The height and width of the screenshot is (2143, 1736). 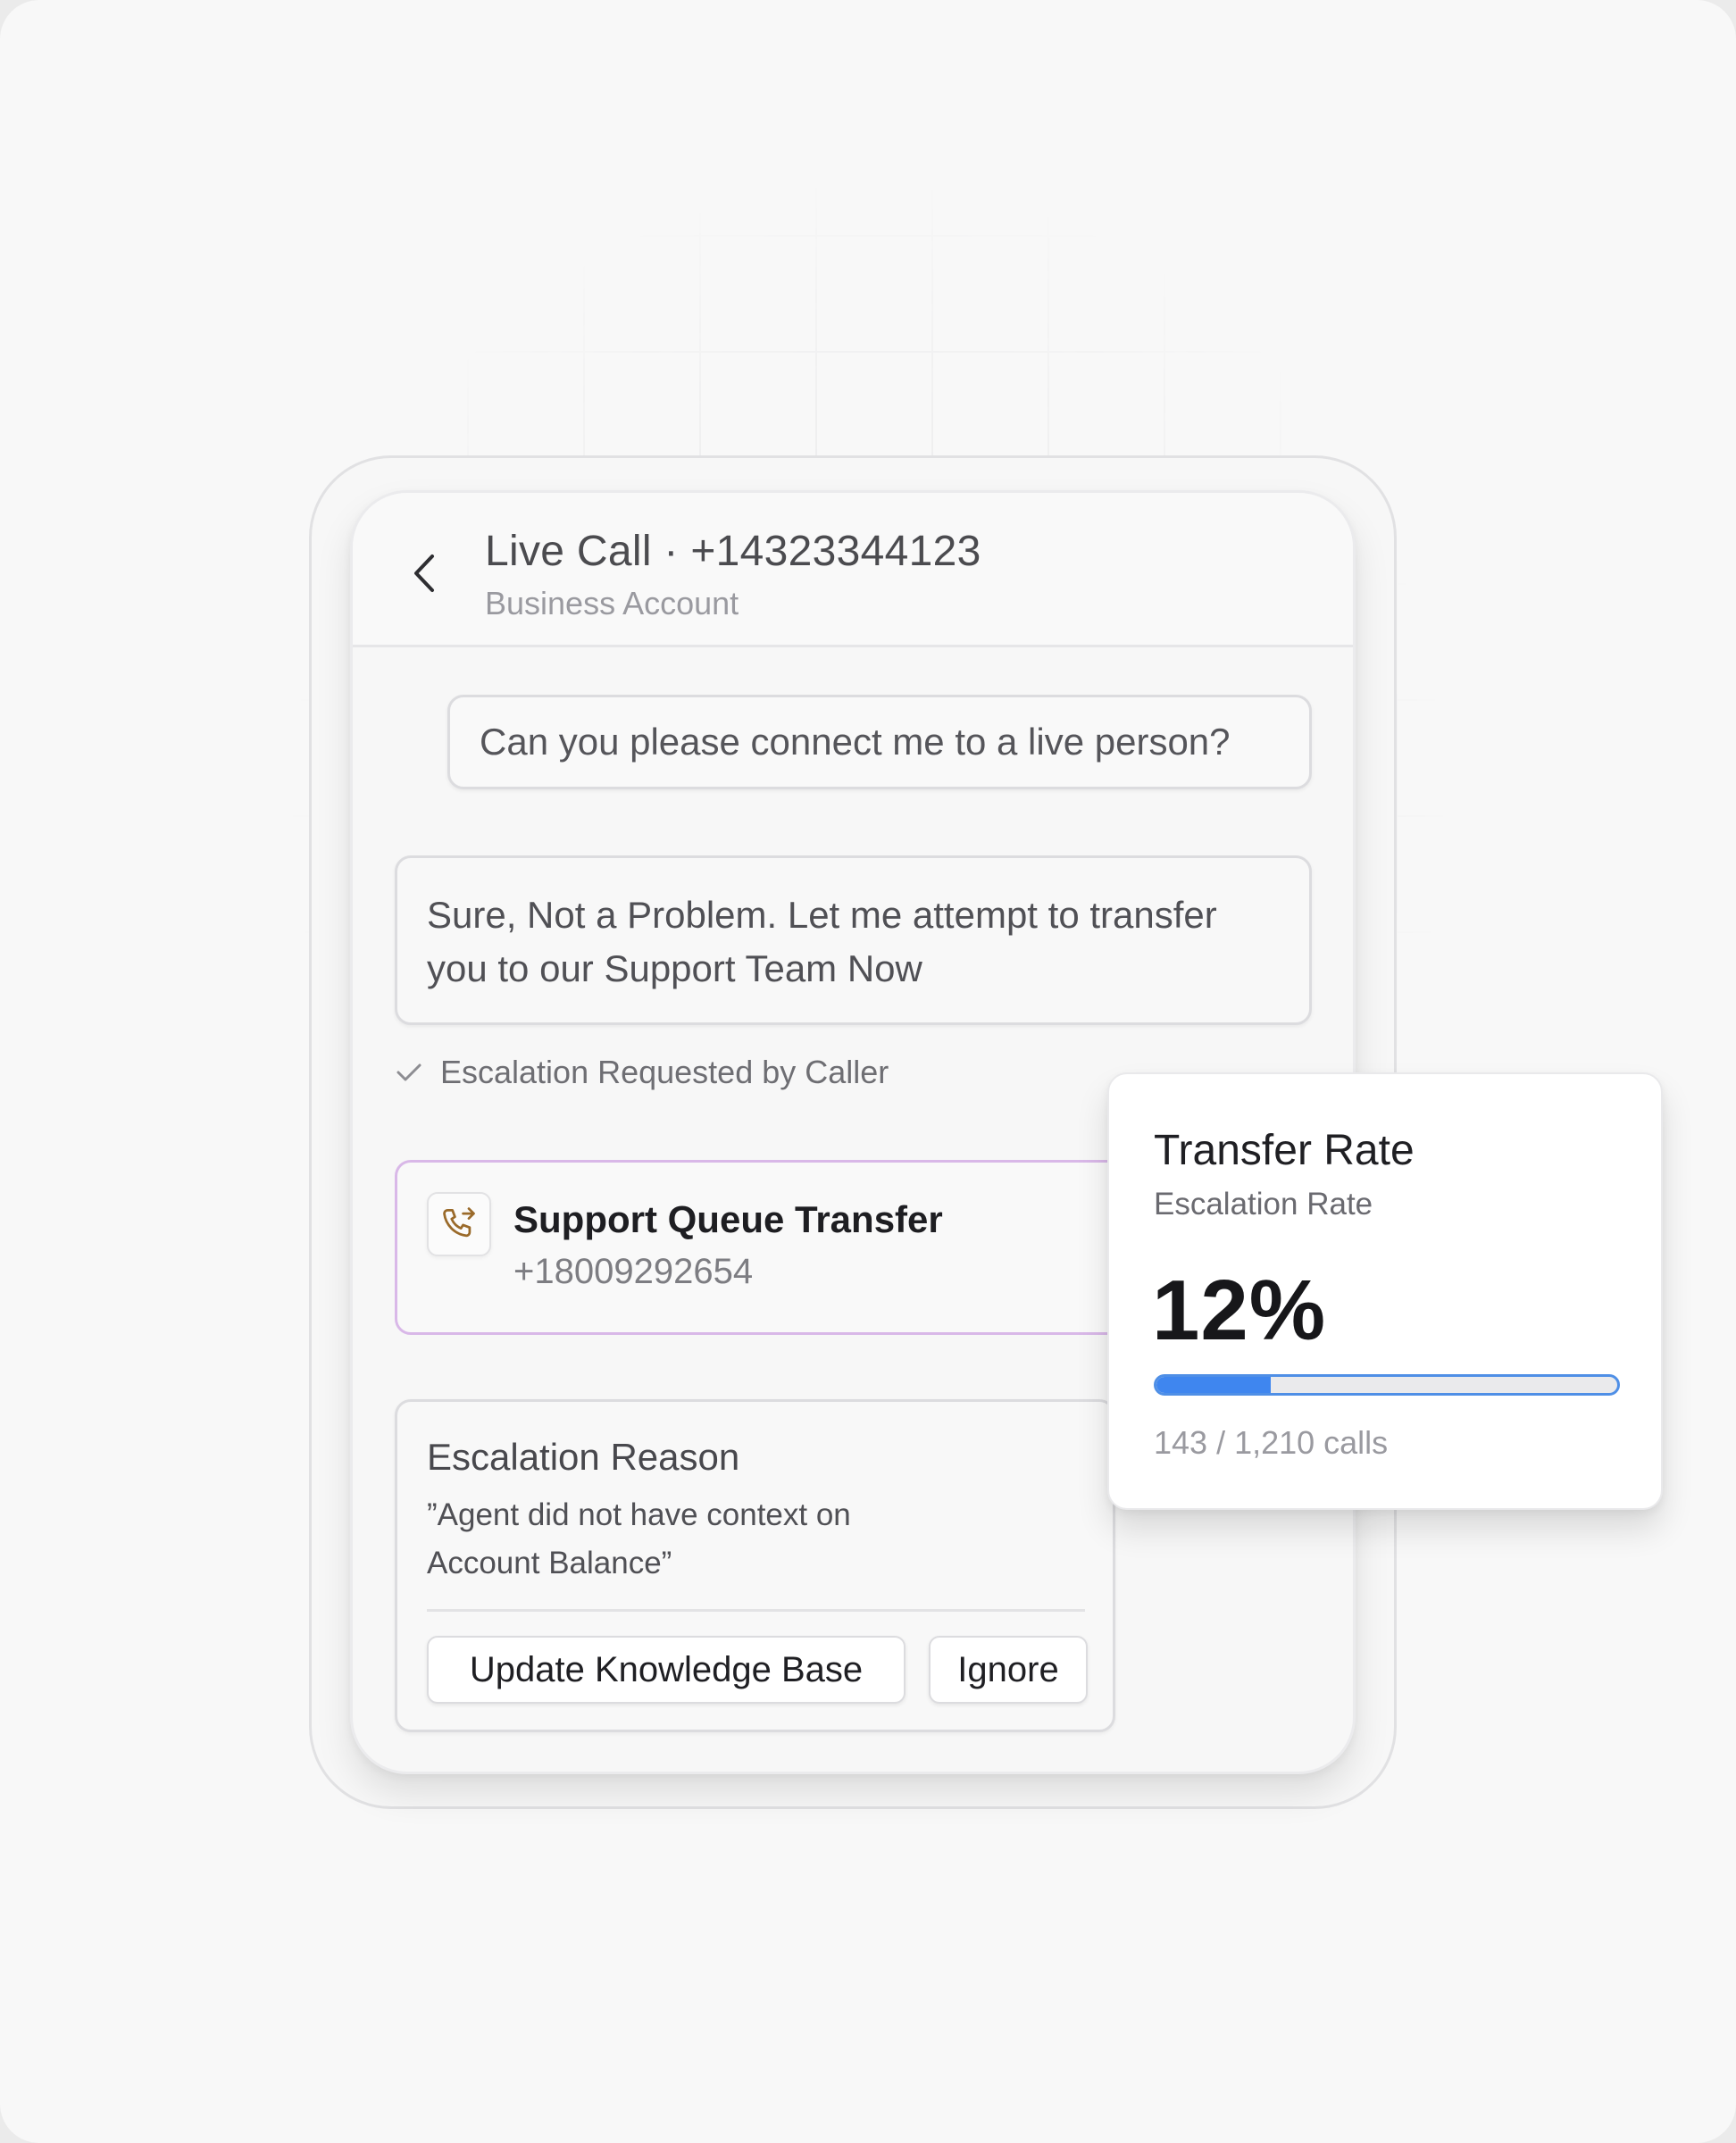 What do you see at coordinates (1008, 1670) in the screenshot?
I see `ignore-button: Ignore` at bounding box center [1008, 1670].